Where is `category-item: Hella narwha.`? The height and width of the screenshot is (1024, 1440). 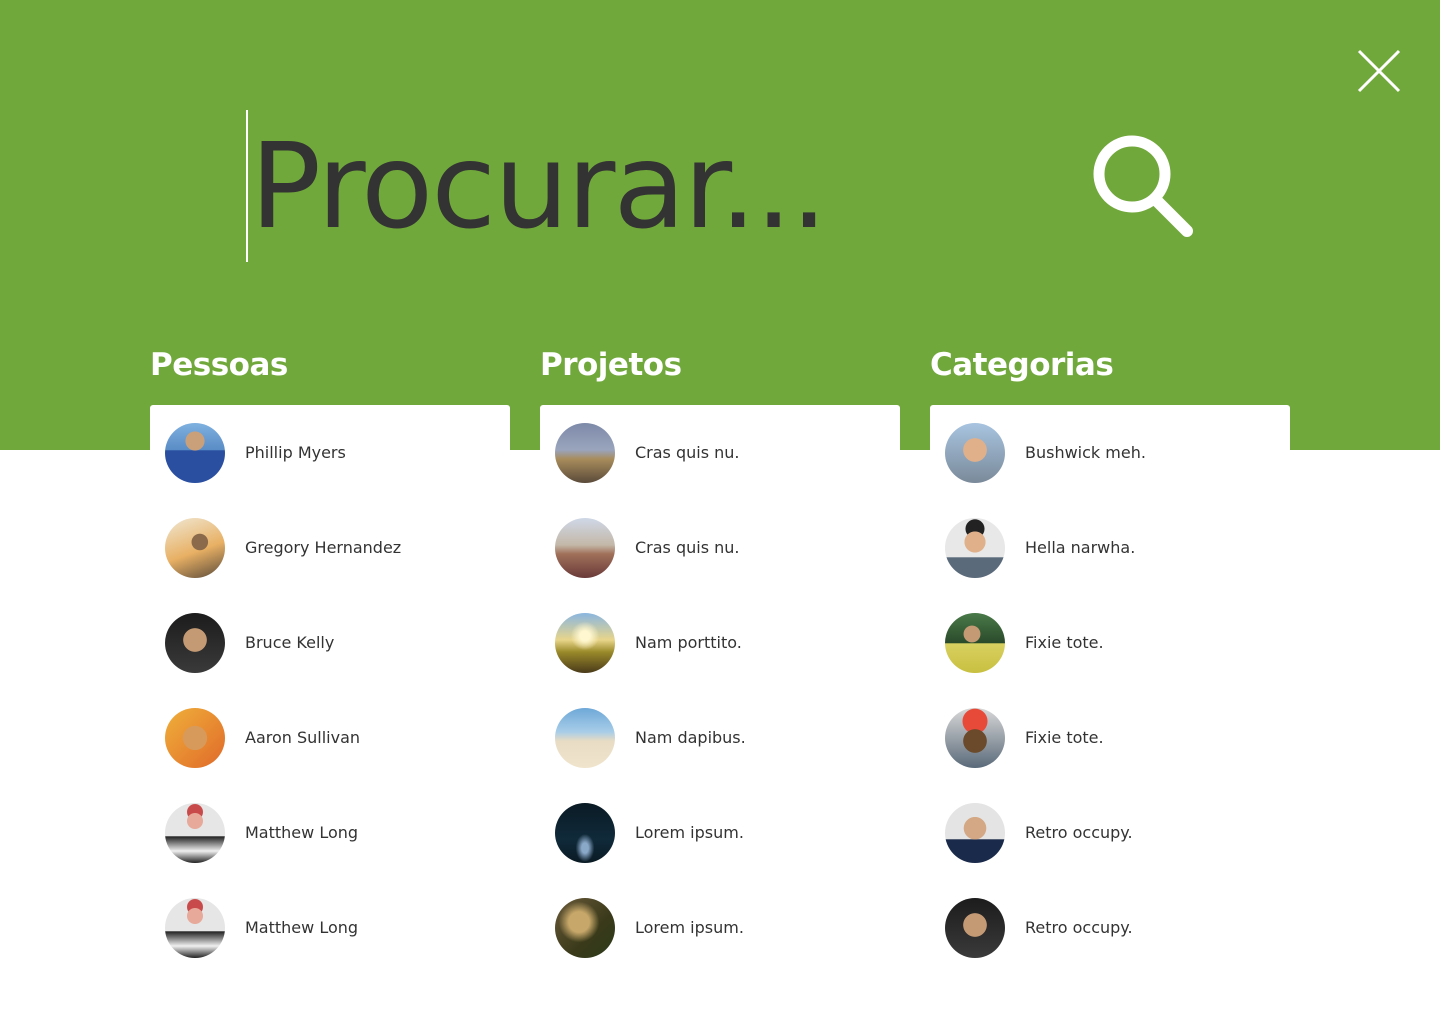 category-item: Hella narwha. is located at coordinates (1110, 547).